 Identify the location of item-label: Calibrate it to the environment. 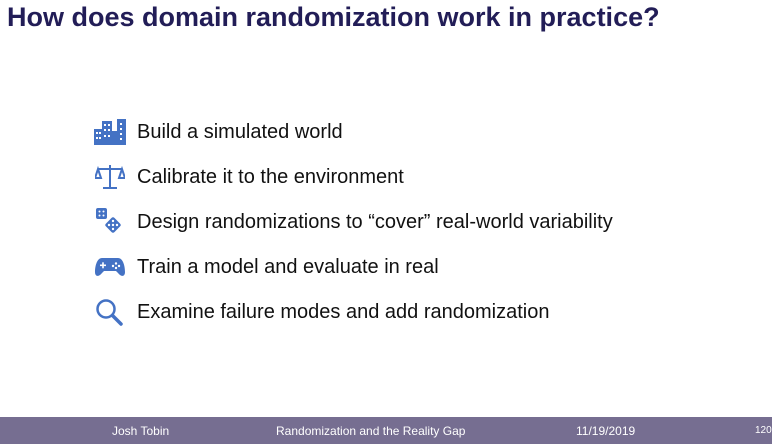
(270, 176).